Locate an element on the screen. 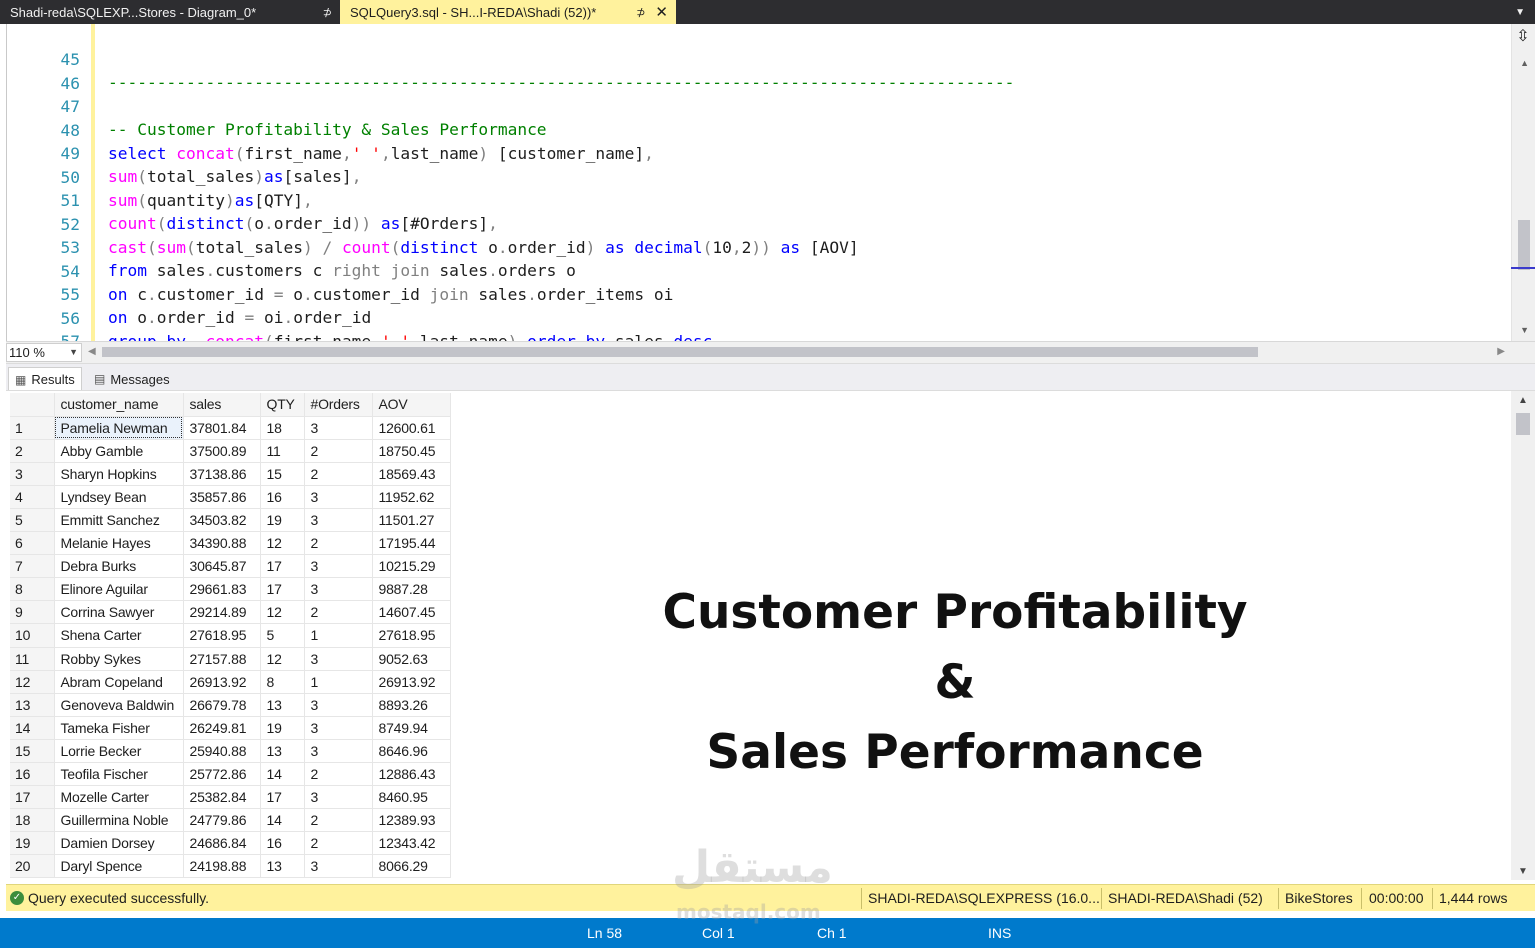  grid-cell: 12886.43 is located at coordinates (411, 774).